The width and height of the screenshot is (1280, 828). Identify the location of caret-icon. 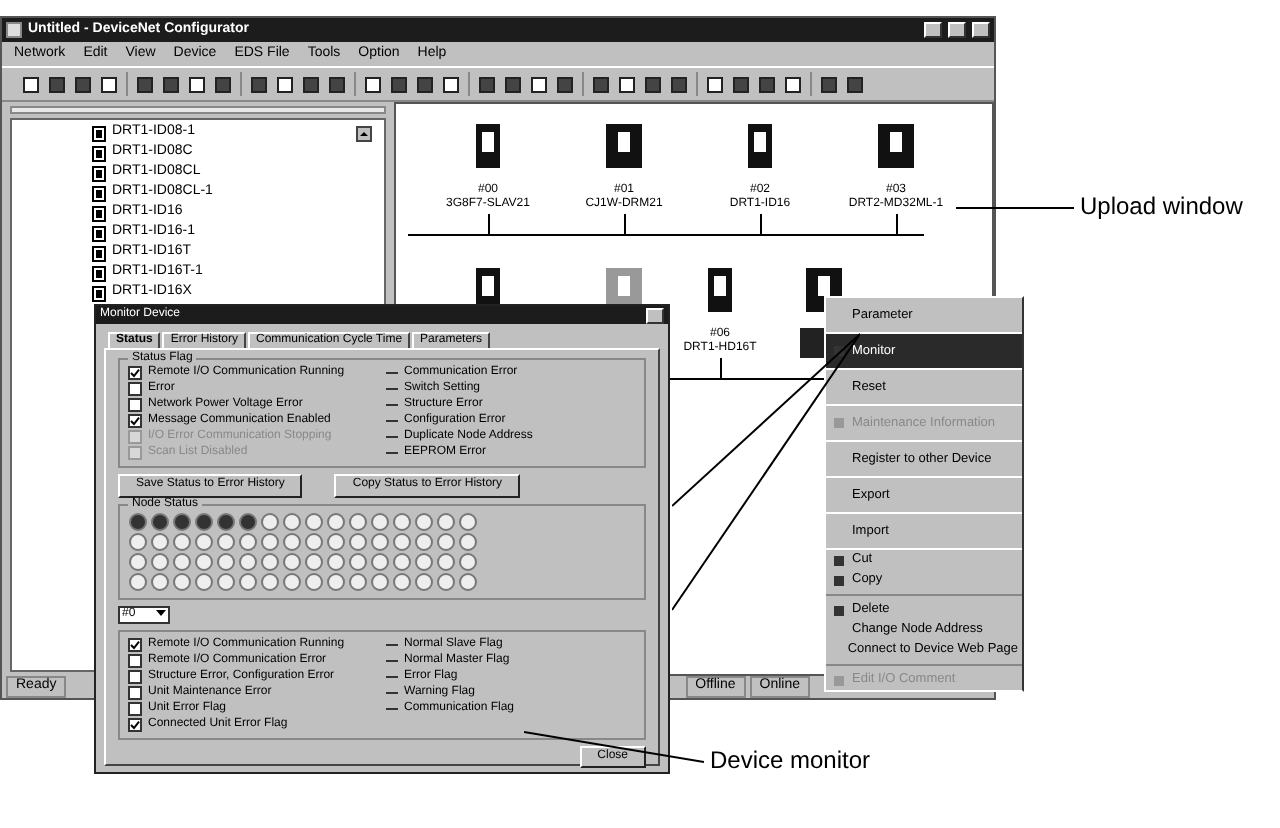
(161, 612).